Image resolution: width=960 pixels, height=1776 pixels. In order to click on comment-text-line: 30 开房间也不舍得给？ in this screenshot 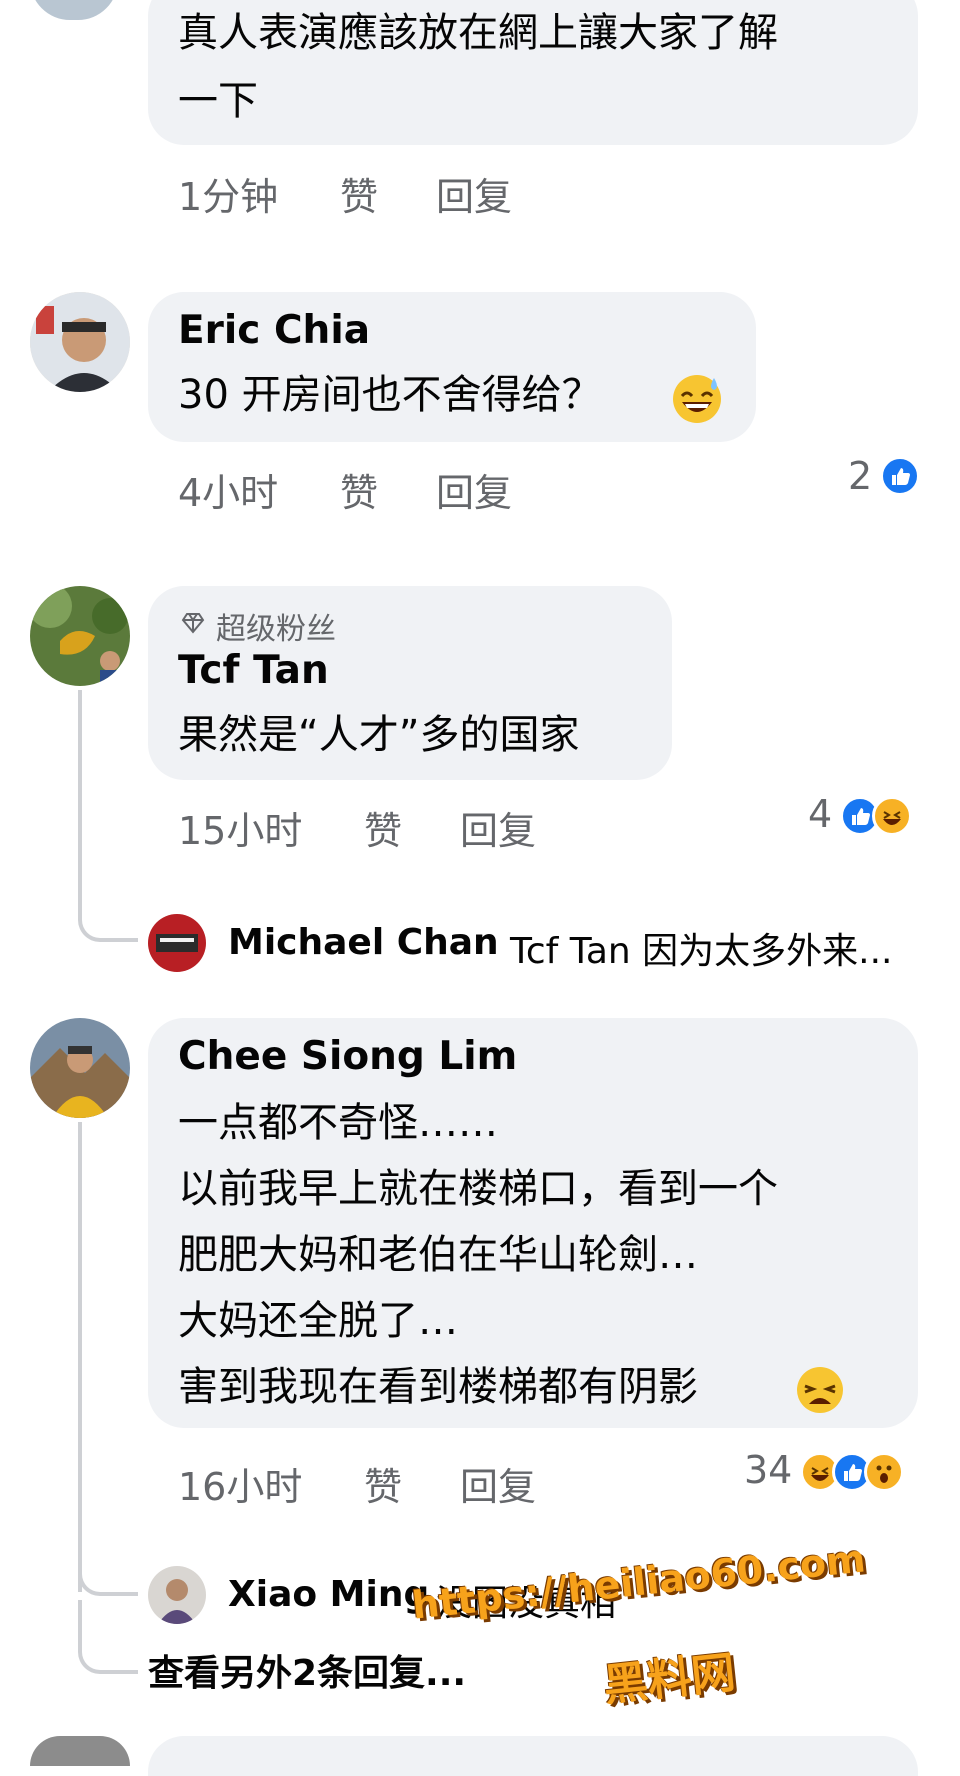, I will do `click(390, 395)`.